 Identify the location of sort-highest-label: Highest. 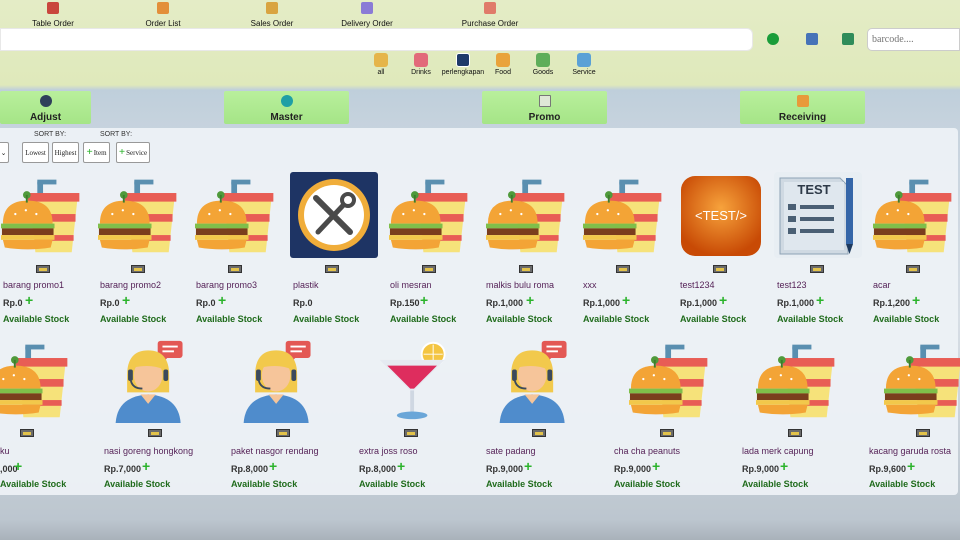
(65, 153).